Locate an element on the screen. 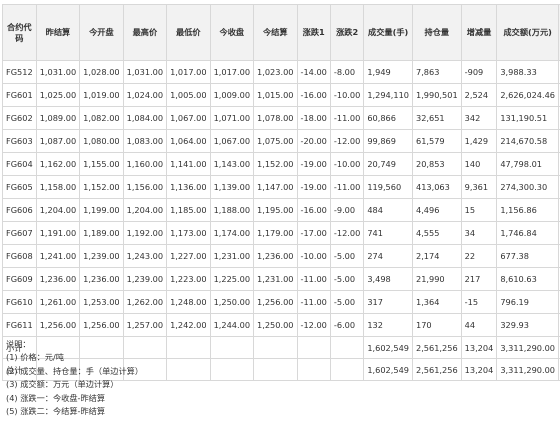  table-cell: 13,204 is located at coordinates (479, 347).